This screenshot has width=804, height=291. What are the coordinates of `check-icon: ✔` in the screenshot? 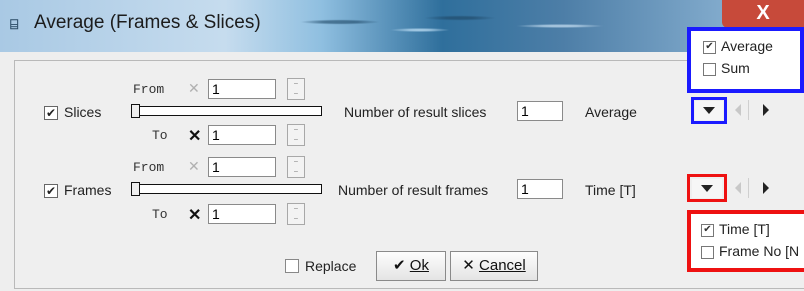 It's located at (399, 265).